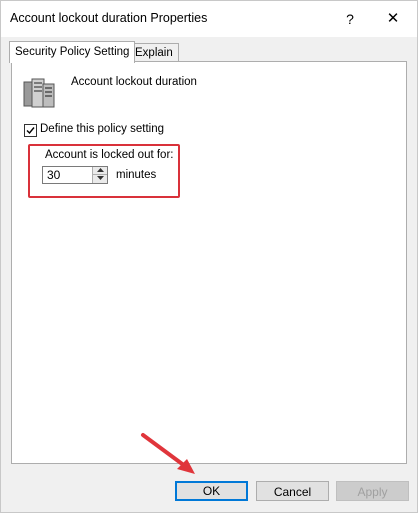 This screenshot has height=513, width=418. Describe the element at coordinates (154, 52) in the screenshot. I see `tab-explain: Explain` at that location.